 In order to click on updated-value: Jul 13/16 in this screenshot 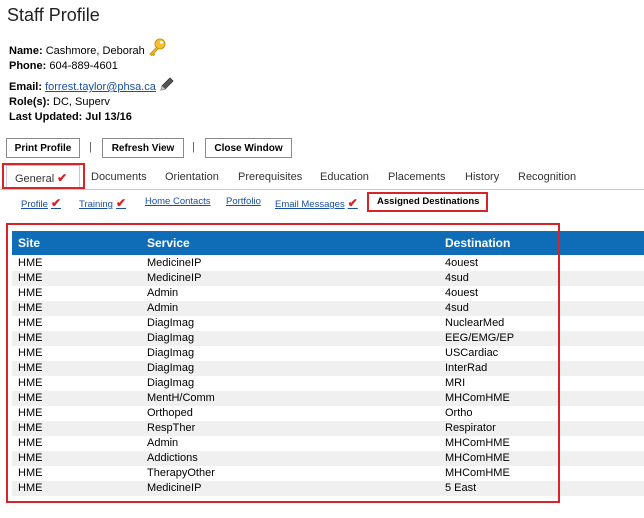, I will do `click(108, 117)`.